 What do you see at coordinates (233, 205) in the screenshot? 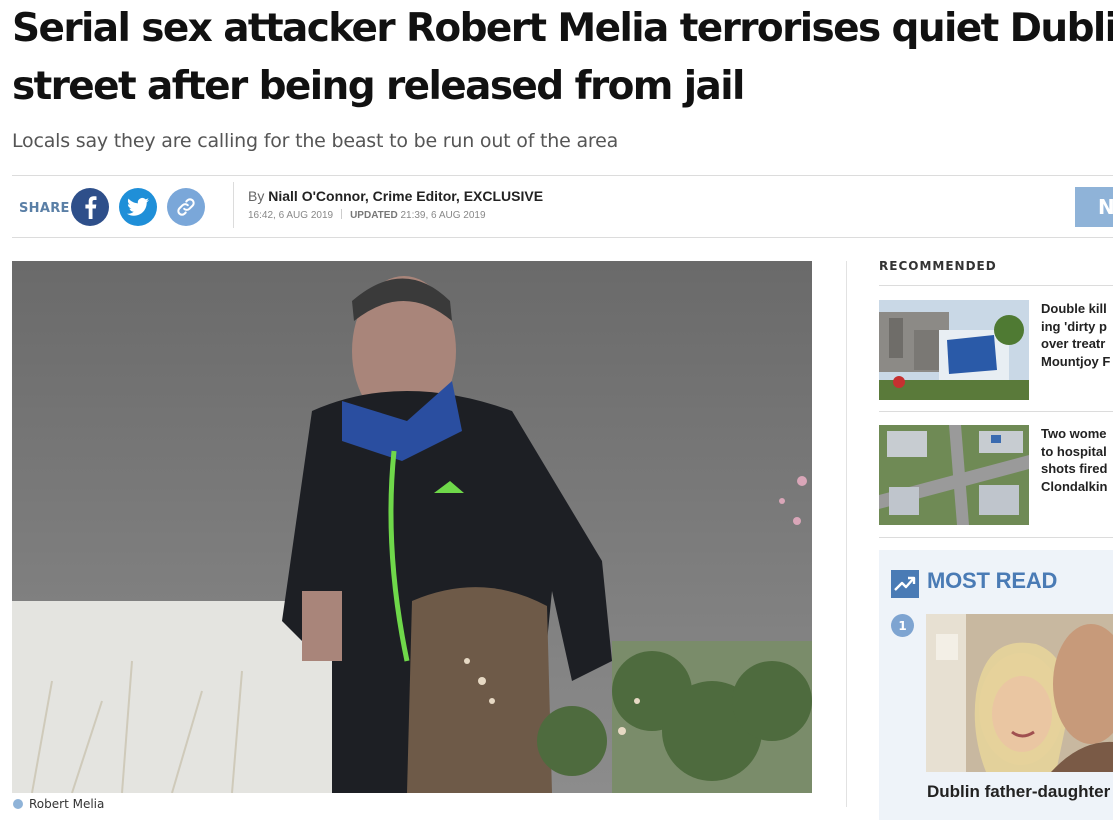
I see `byline-separator` at bounding box center [233, 205].